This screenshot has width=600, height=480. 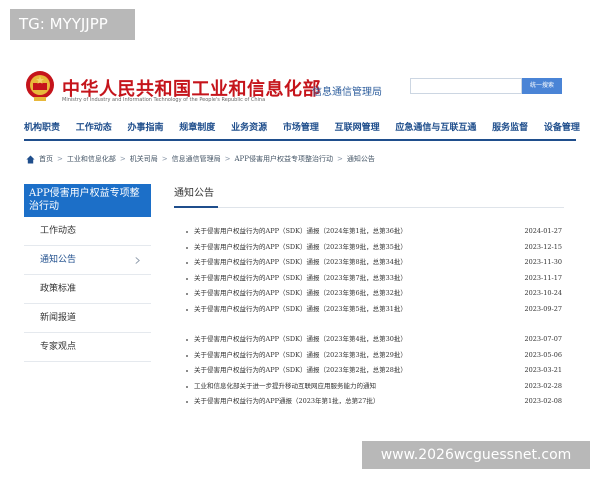 What do you see at coordinates (146, 127) in the screenshot?
I see `nav-item-banshi: 办事指南` at bounding box center [146, 127].